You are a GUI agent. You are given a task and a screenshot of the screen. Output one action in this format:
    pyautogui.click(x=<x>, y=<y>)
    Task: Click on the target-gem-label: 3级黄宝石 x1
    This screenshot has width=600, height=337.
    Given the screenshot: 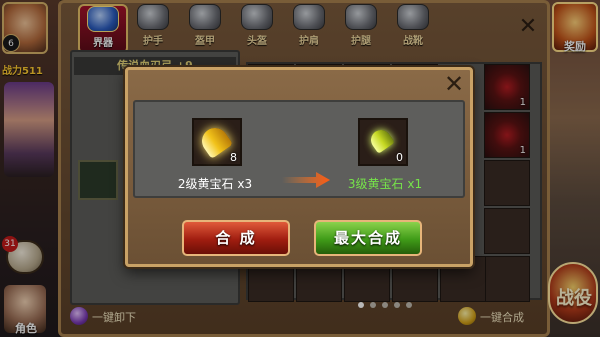 What is the action you would take?
    pyautogui.click(x=385, y=184)
    